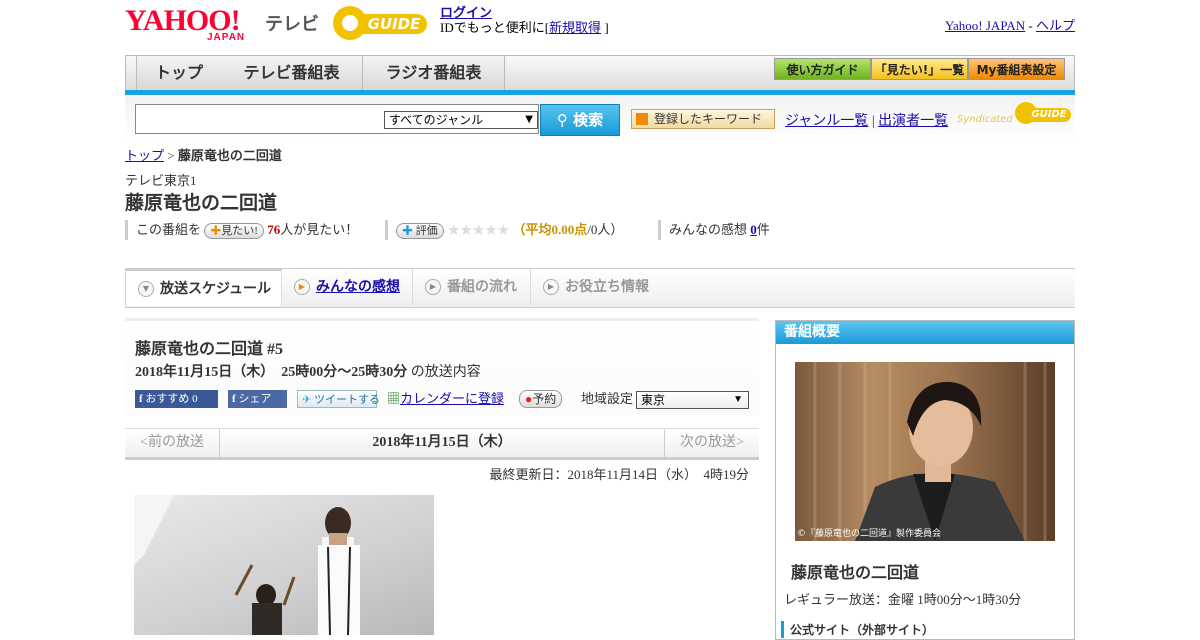  I want to click on syndicated-gguide-logo: Syndicated GUIDE, so click(1015, 117).